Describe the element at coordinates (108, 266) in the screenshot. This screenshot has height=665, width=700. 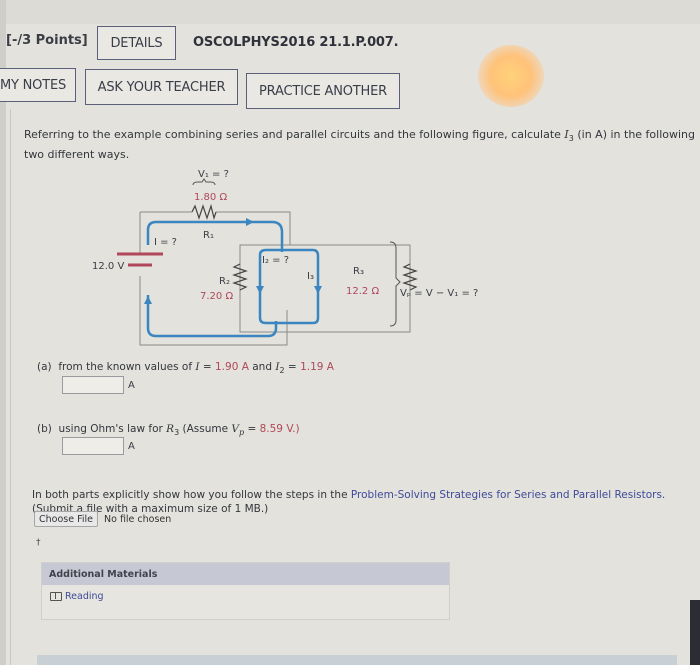
I see `battery-label: 12.0 V` at that location.